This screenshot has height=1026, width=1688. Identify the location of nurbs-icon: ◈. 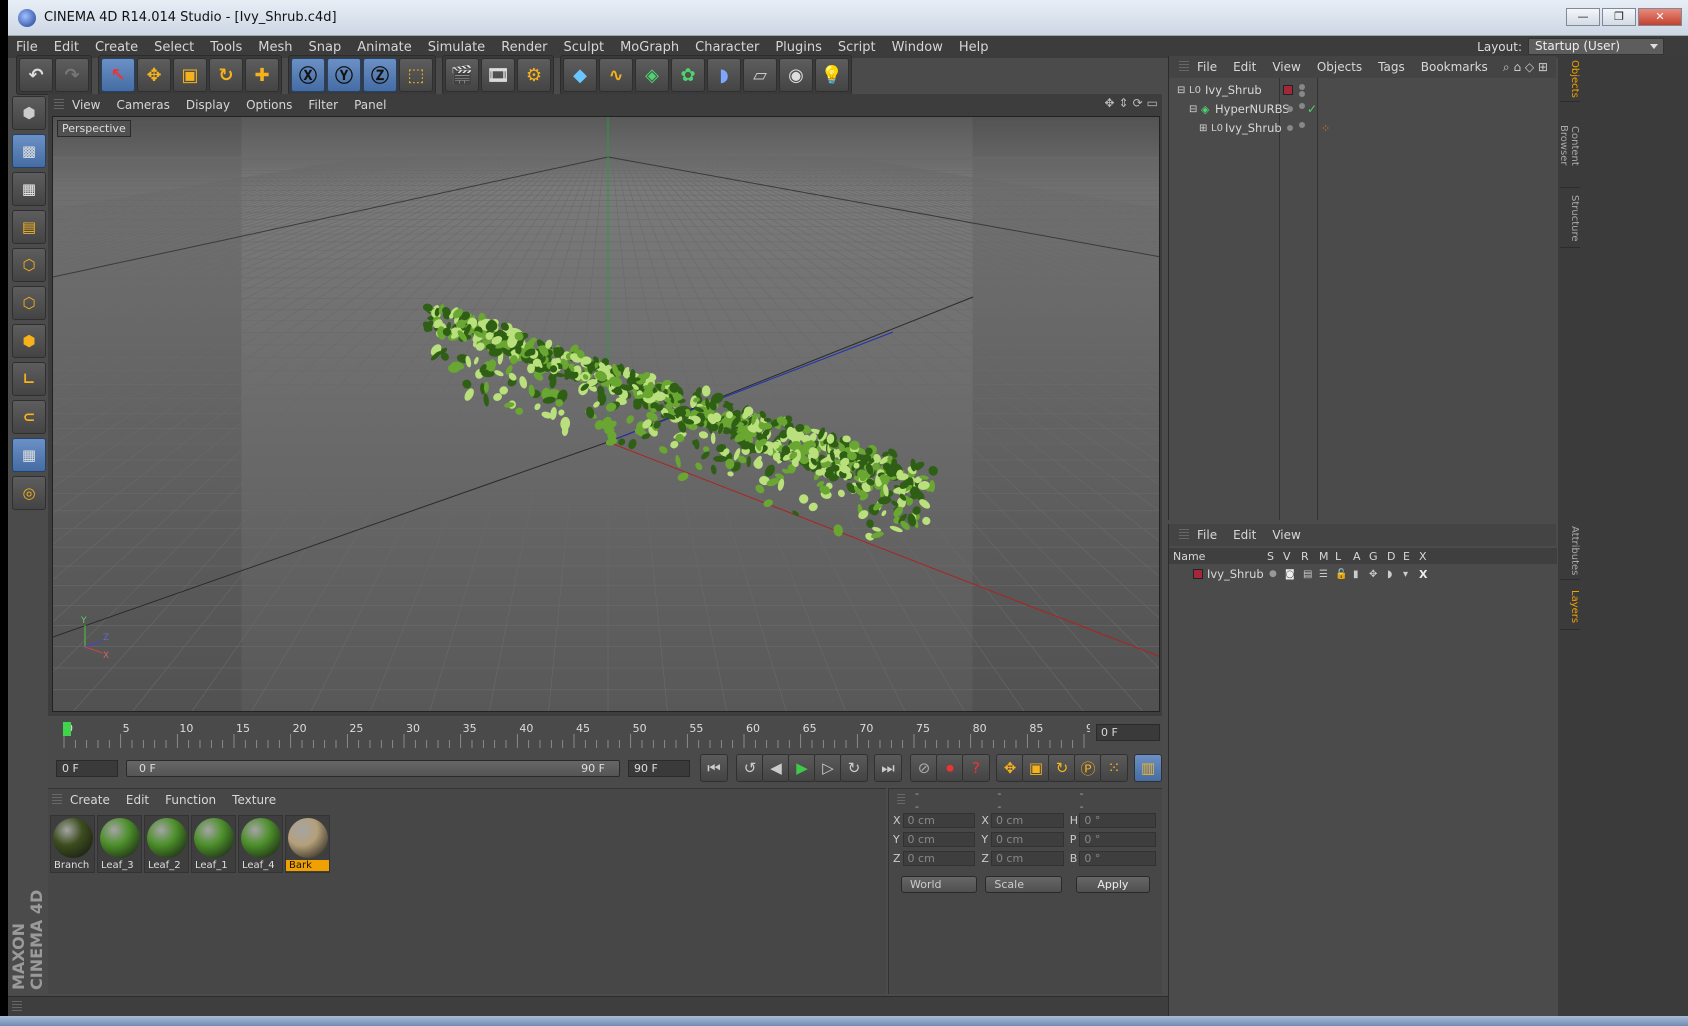
(652, 75).